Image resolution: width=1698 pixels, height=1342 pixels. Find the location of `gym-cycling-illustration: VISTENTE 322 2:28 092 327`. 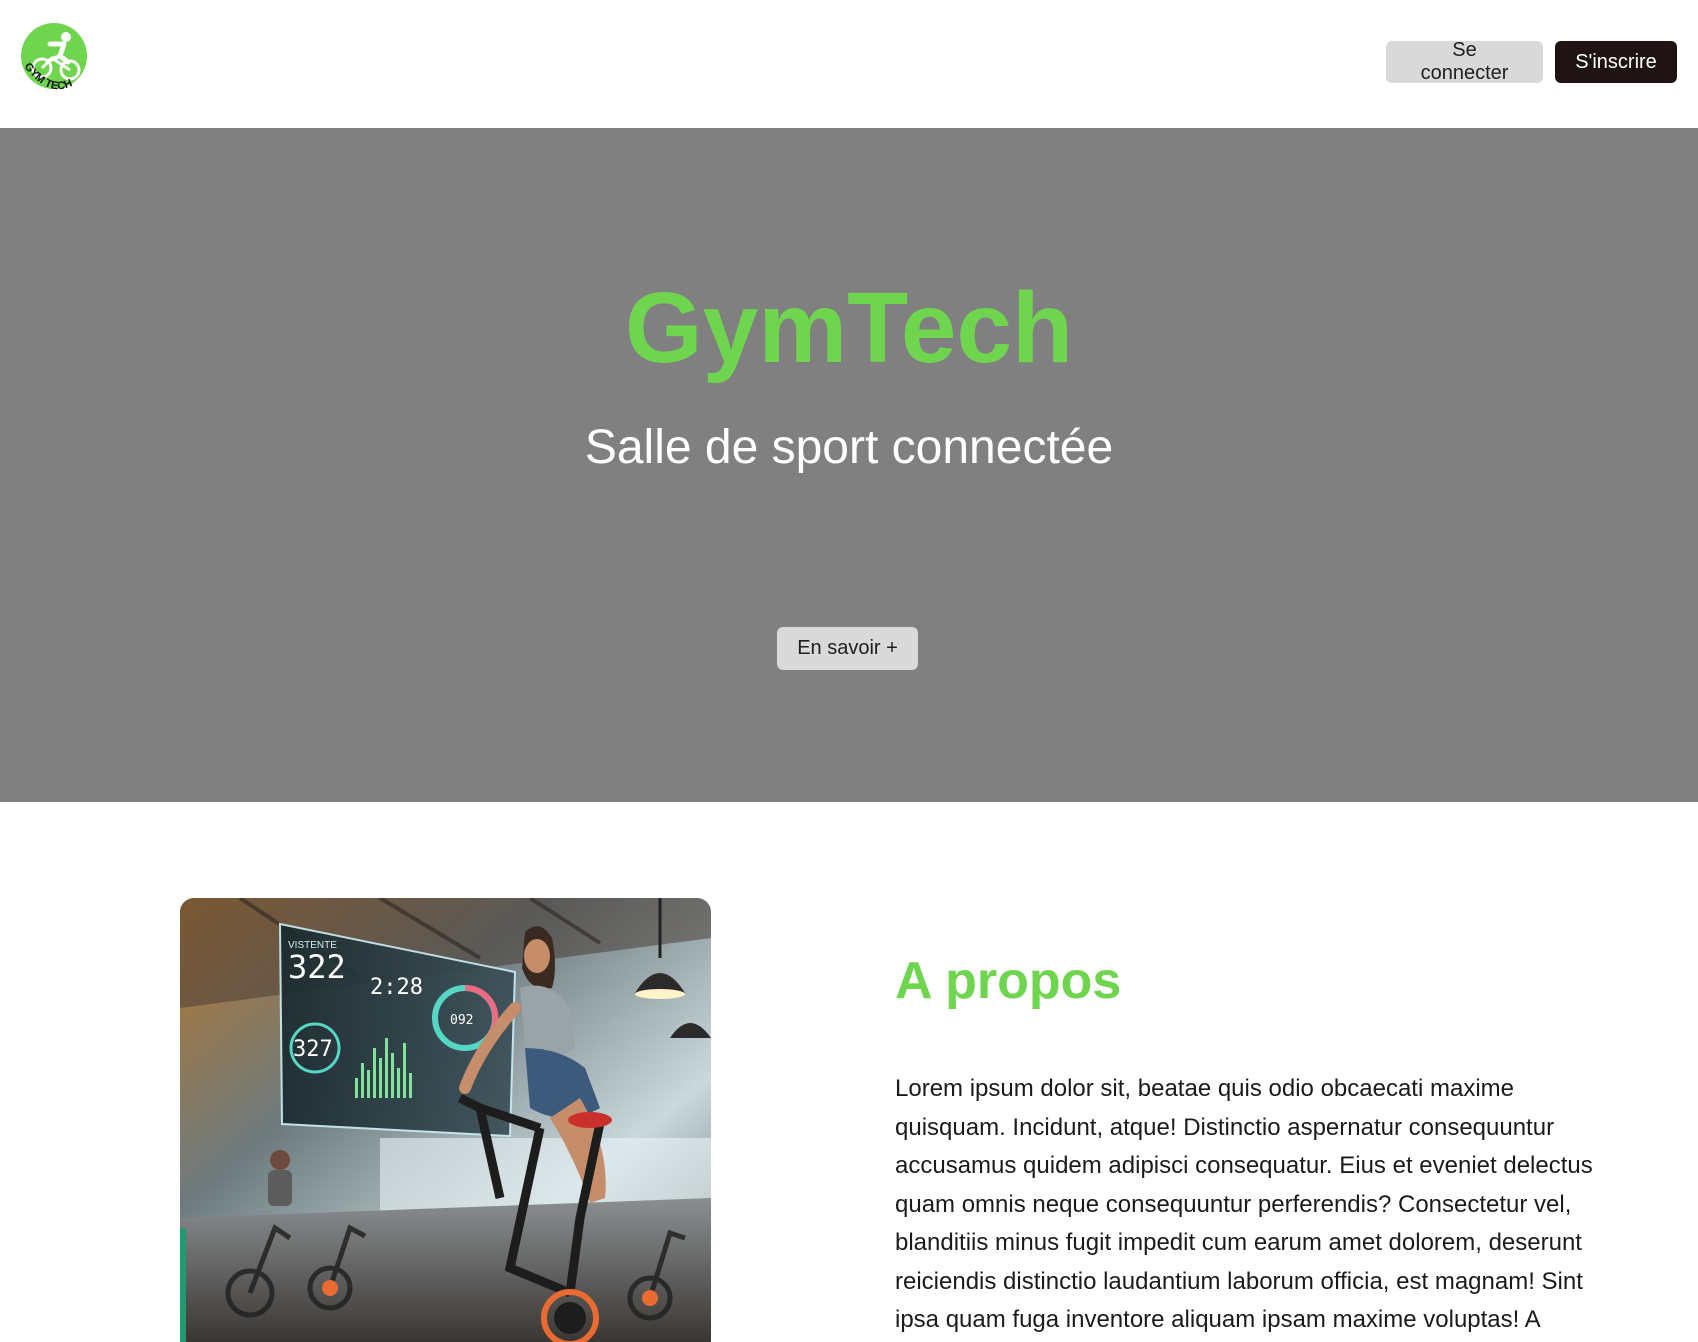

gym-cycling-illustration: VISTENTE 322 2:28 092 327 is located at coordinates (445, 1120).